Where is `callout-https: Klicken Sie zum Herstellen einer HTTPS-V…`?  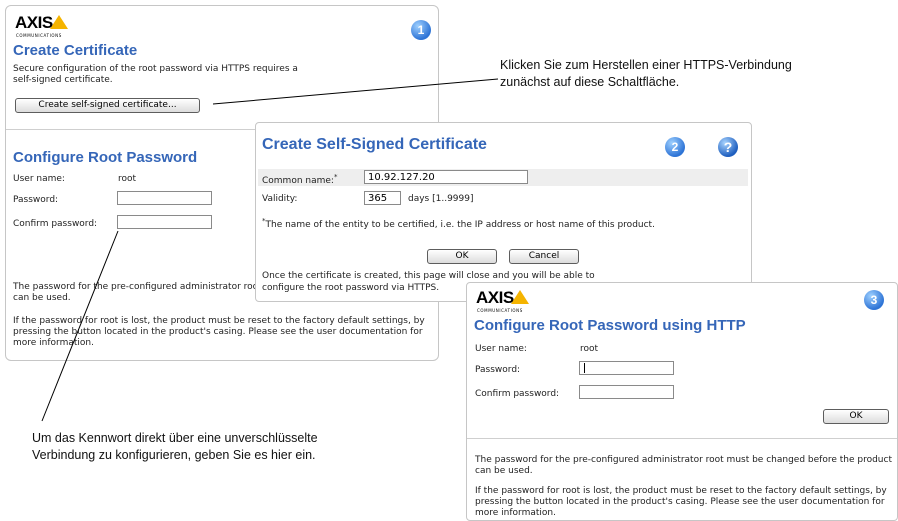 callout-https: Klicken Sie zum Herstellen einer HTTPS-V… is located at coordinates (646, 73).